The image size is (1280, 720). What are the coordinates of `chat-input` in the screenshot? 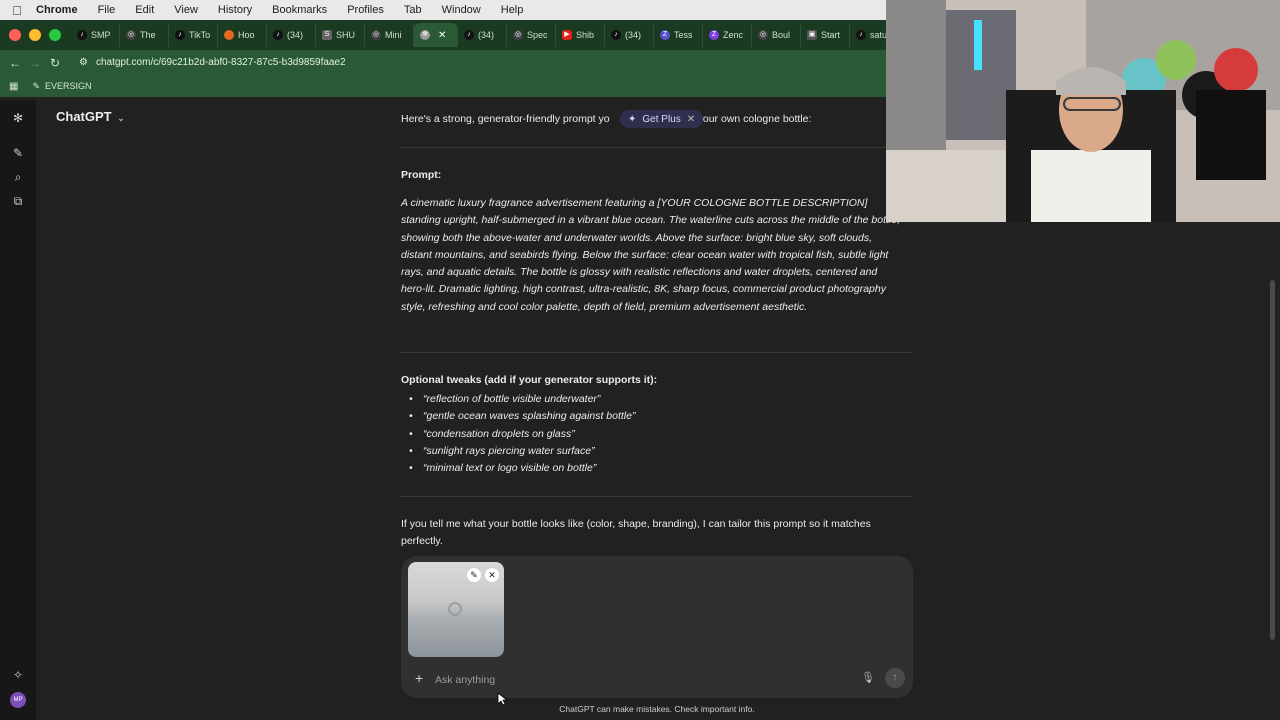 It's located at (635, 680).